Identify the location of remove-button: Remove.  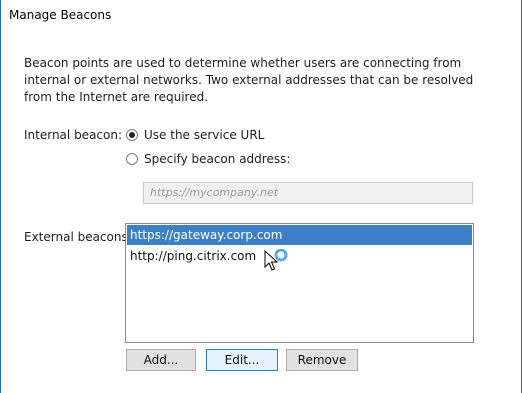
(322, 360).